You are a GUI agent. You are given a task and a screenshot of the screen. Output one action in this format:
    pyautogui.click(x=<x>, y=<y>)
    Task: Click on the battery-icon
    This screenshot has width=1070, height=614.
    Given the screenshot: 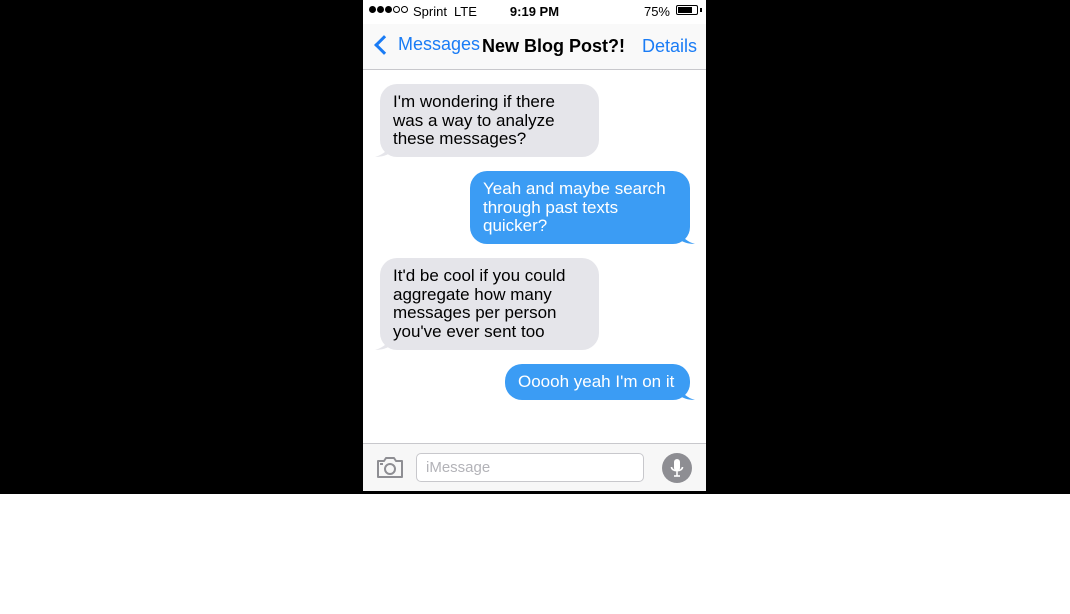 What is the action you would take?
    pyautogui.click(x=687, y=10)
    